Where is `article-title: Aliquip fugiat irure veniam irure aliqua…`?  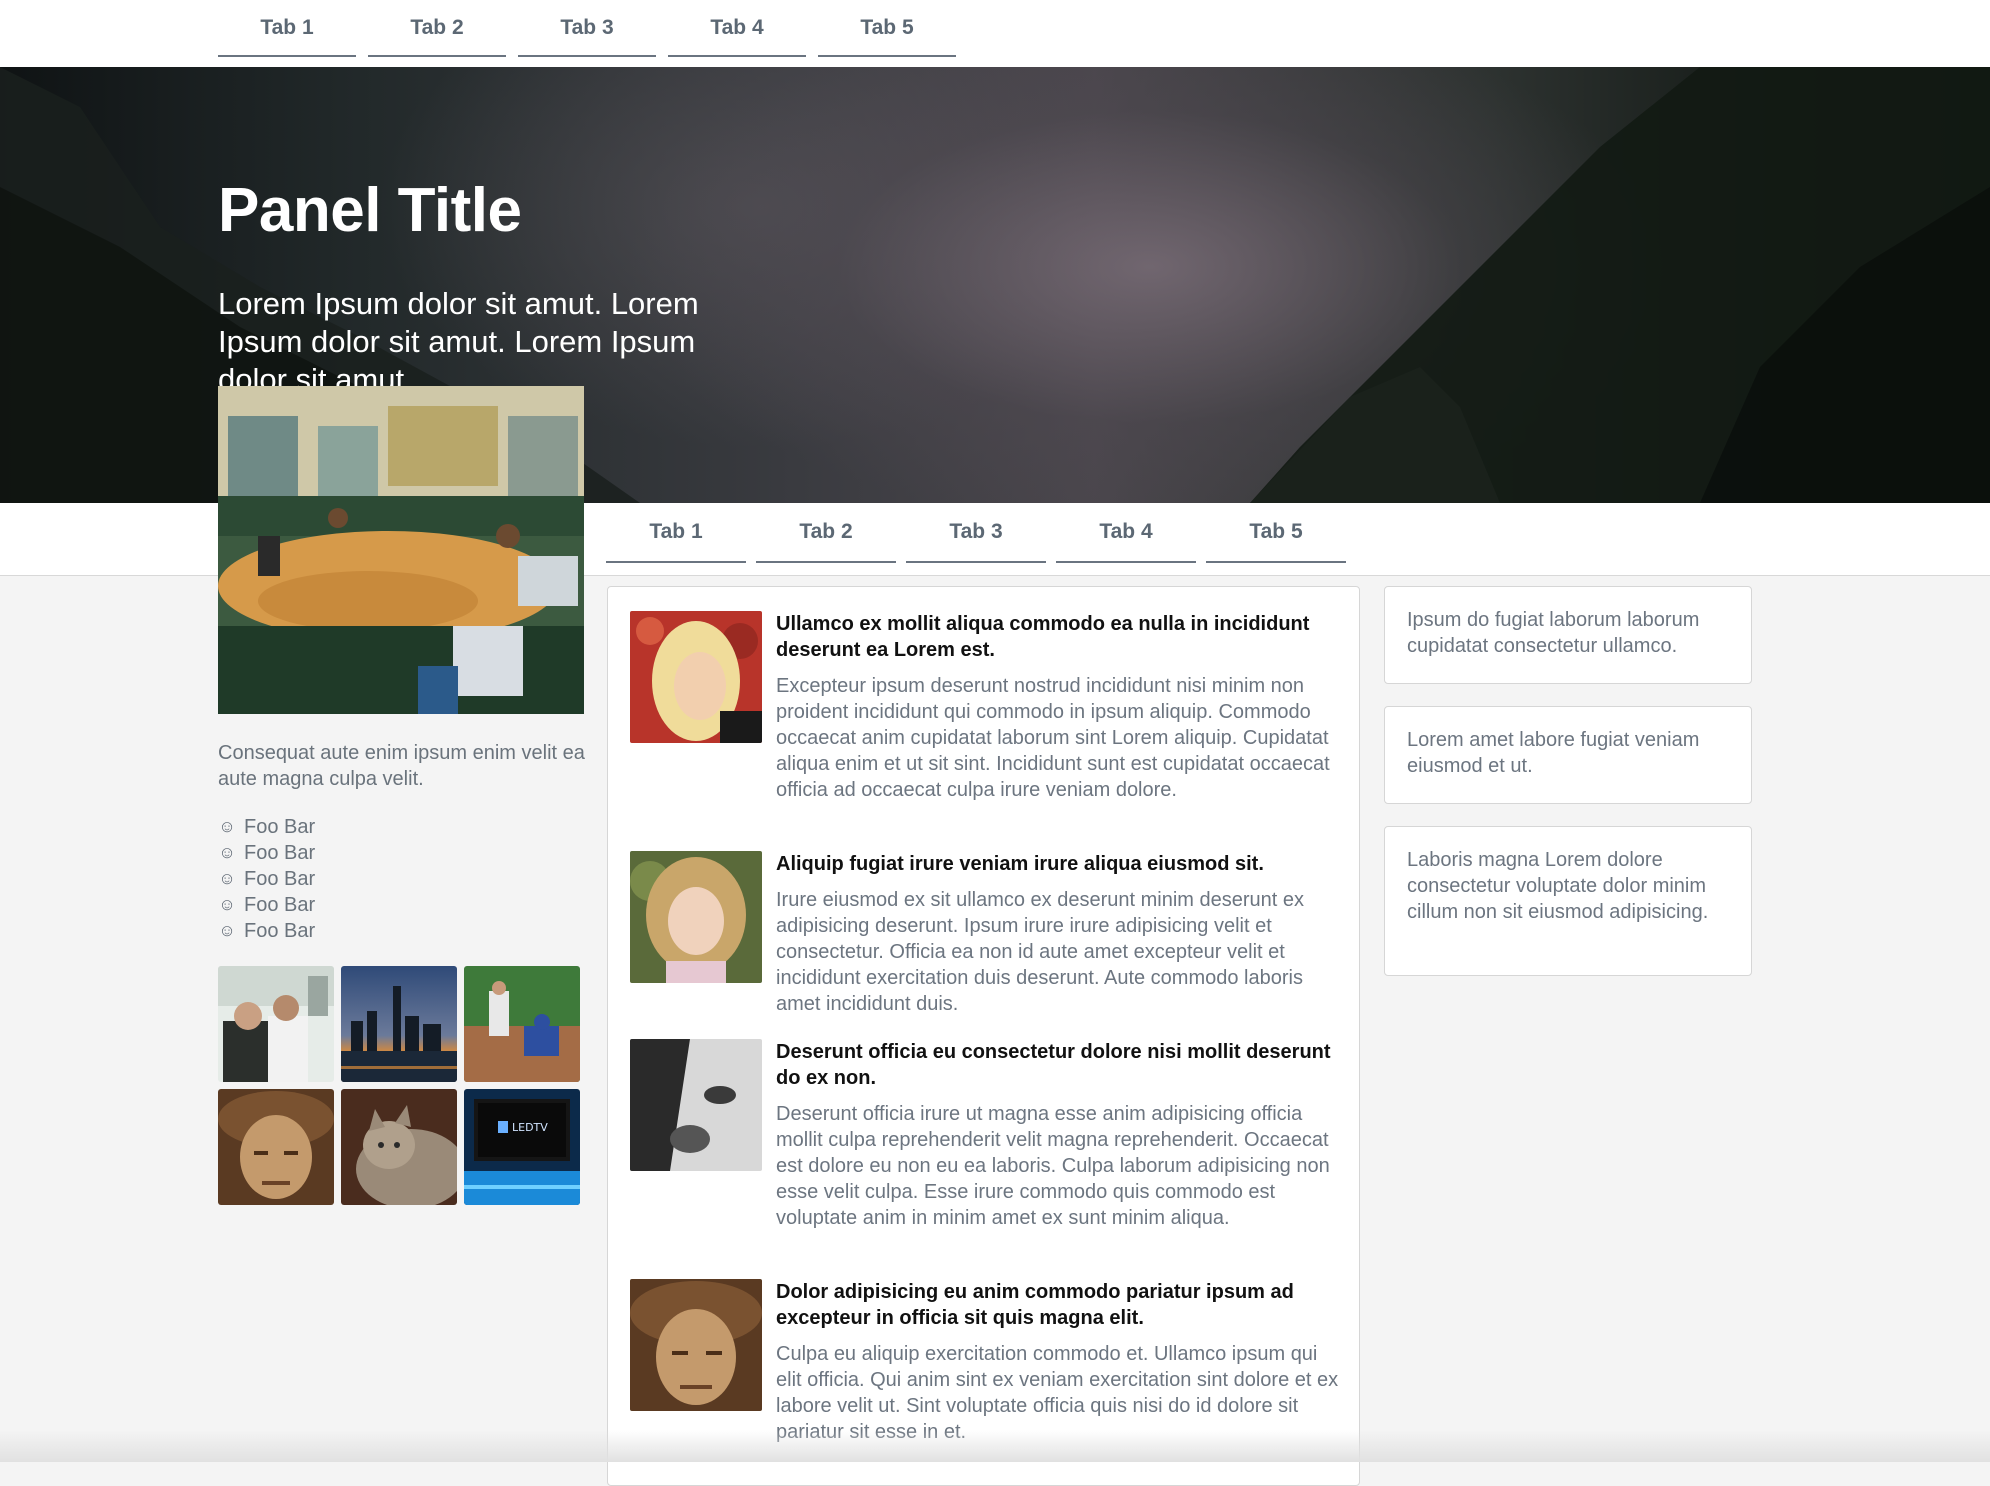
article-title: Aliquip fugiat irure veniam irure aliqua… is located at coordinates (1058, 864).